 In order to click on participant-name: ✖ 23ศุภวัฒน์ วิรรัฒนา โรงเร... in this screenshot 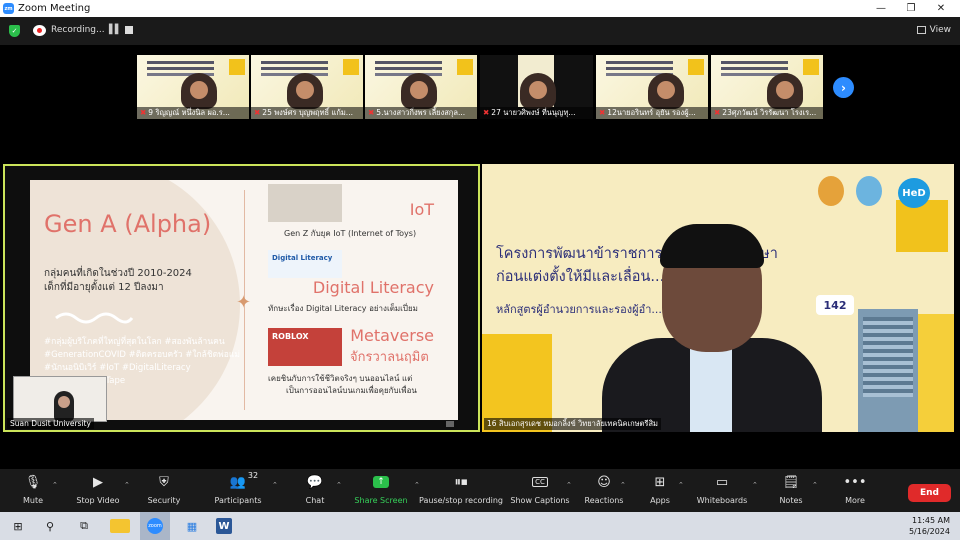, I will do `click(767, 113)`.